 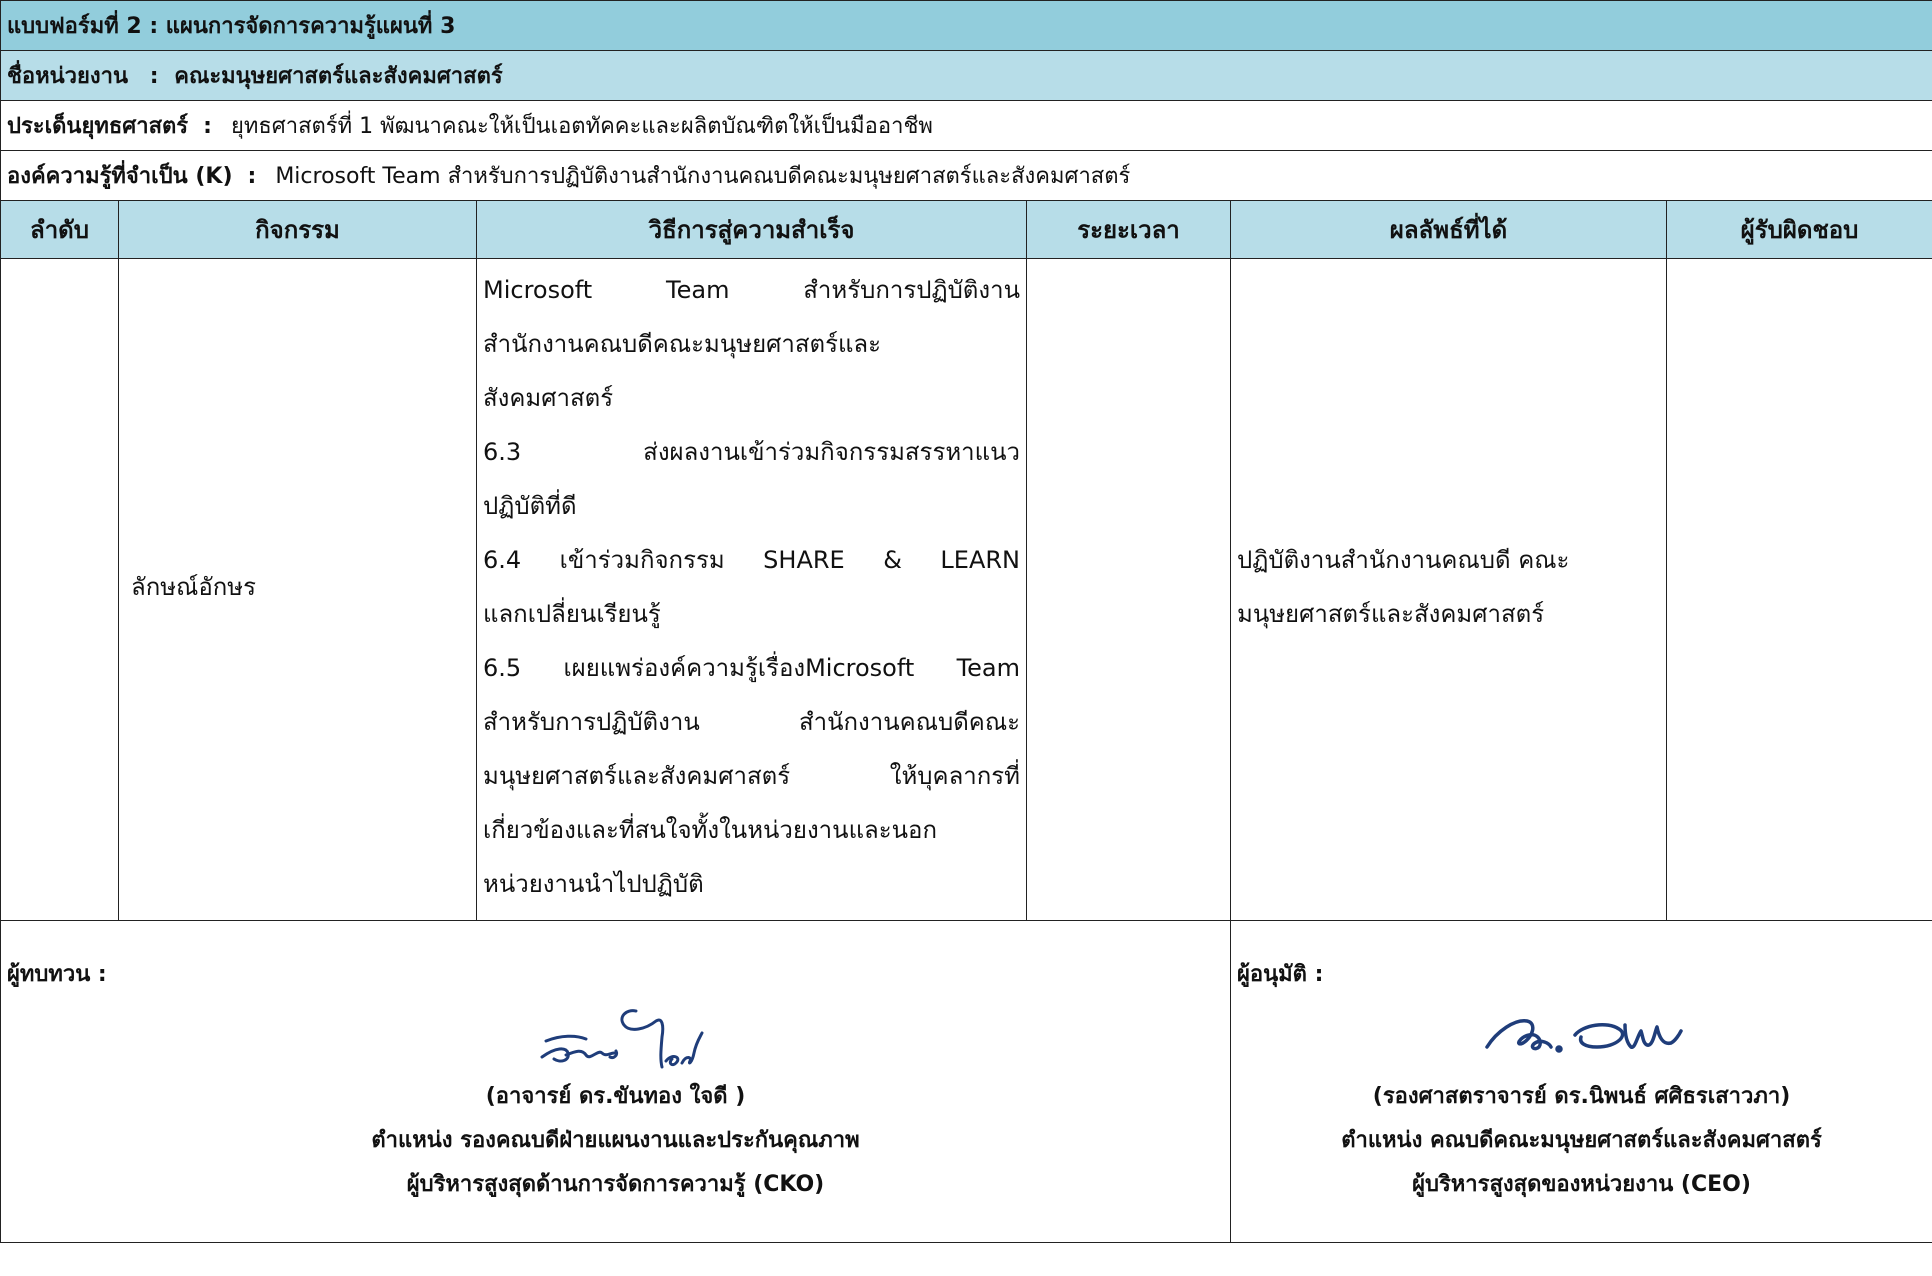 I want to click on method-line: 6.4 เข้าร่วมกิจกรรม SHARE & LEARN, so click(x=751, y=559).